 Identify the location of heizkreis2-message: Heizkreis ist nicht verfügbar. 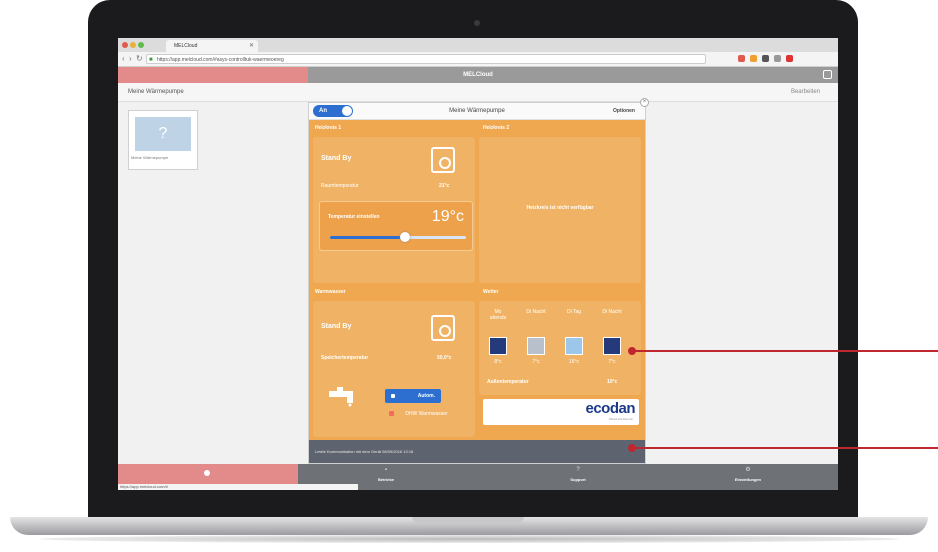
(560, 208).